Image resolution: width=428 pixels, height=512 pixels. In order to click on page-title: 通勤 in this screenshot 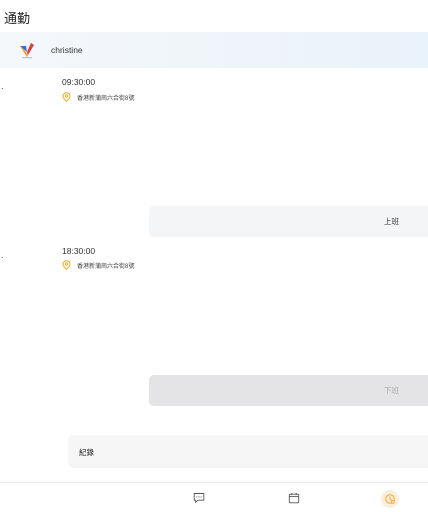, I will do `click(17, 18)`.